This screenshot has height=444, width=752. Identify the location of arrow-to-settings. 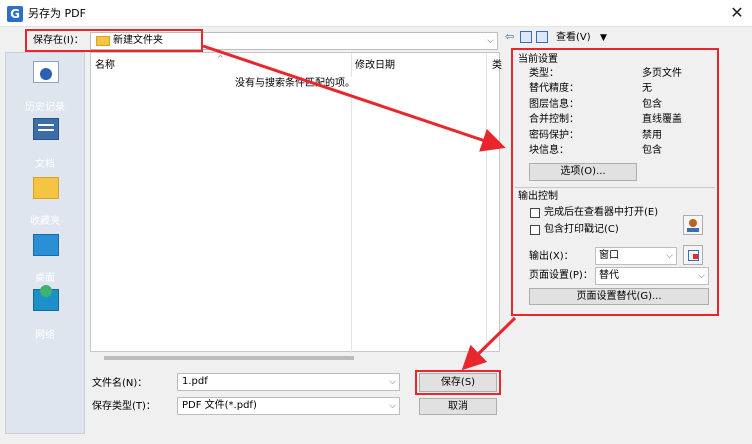
(354, 98).